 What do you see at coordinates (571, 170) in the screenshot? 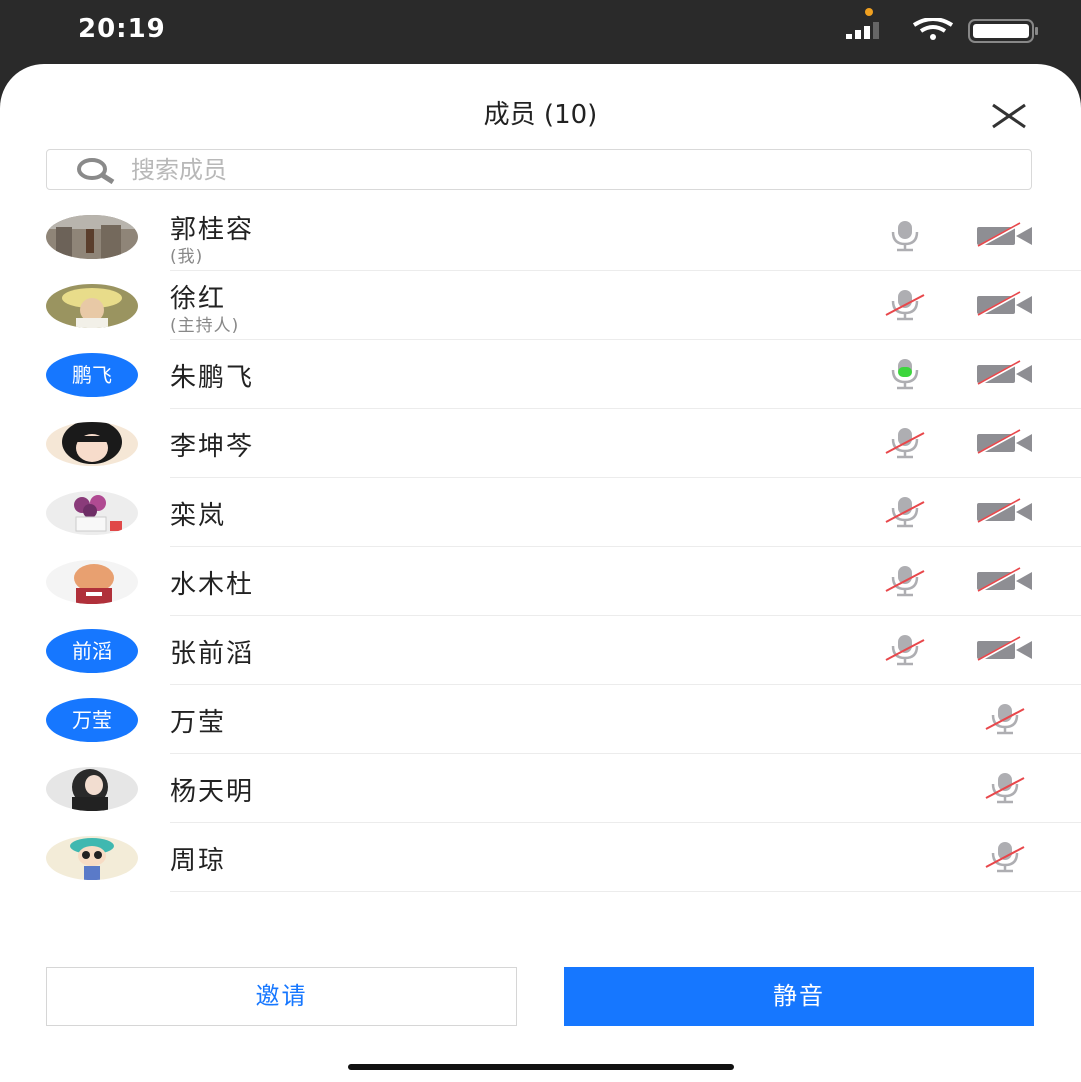
I see `search-input` at bounding box center [571, 170].